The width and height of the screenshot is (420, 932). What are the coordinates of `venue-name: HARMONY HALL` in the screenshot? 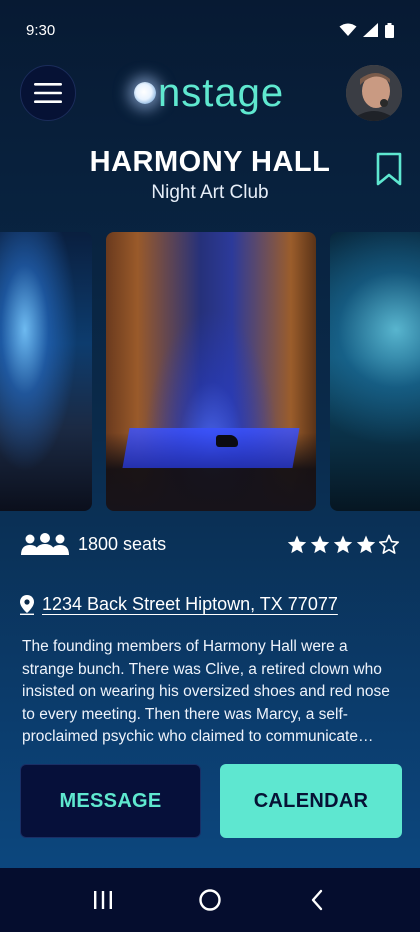 It's located at (210, 162).